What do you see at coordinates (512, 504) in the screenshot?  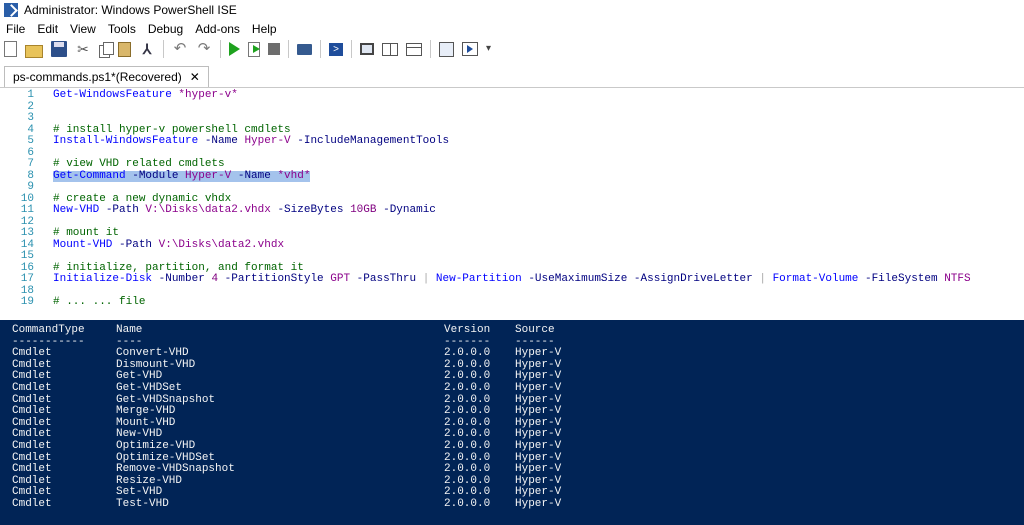 I see `console-row: Cmdlet Test-VHD 2.0.0.0 Hyper-V` at bounding box center [512, 504].